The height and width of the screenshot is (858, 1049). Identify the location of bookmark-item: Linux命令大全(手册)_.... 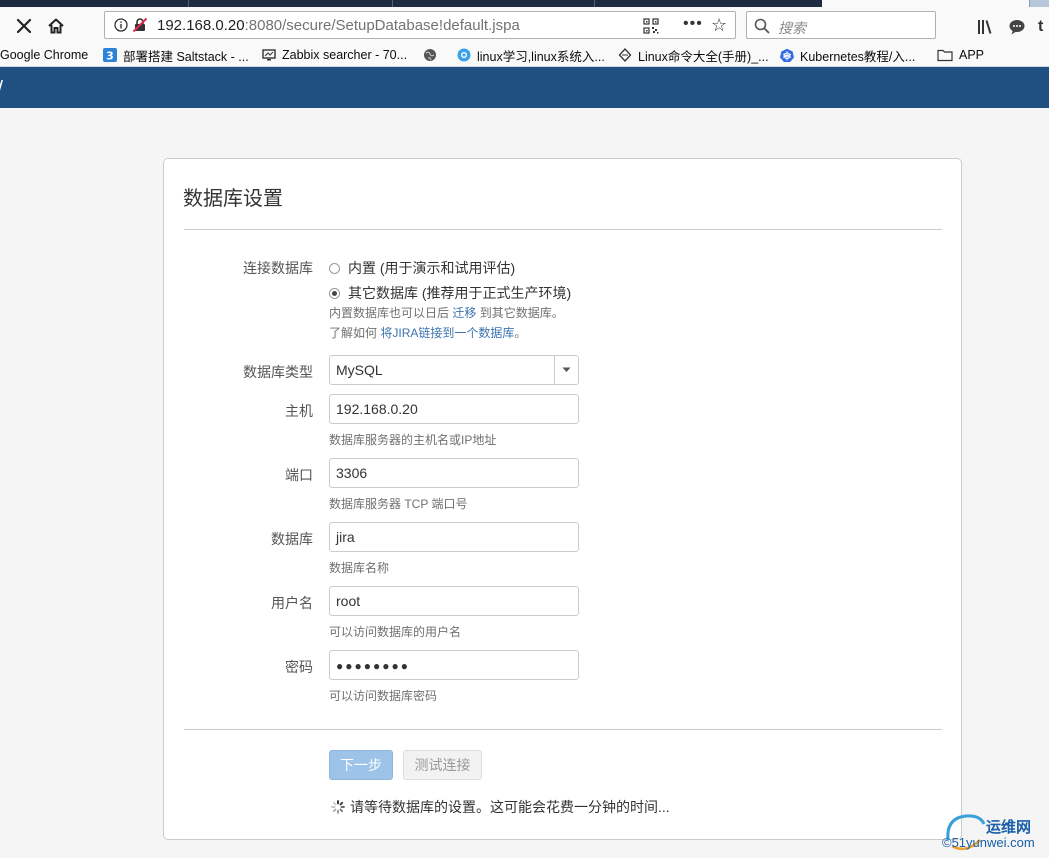
(693, 55).